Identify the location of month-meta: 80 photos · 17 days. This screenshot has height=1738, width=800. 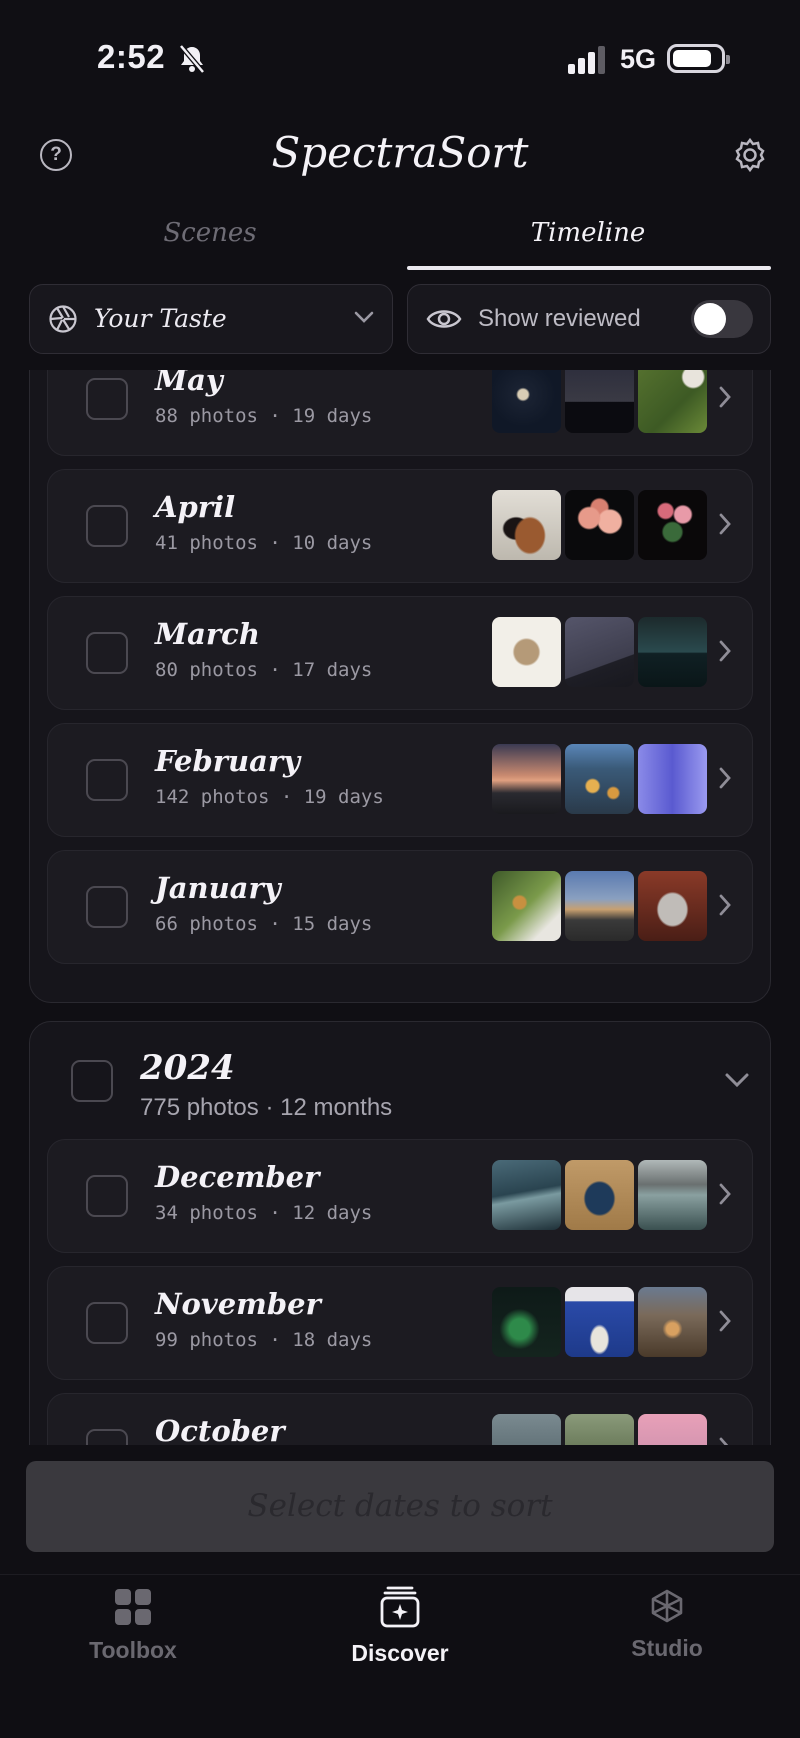
(264, 670).